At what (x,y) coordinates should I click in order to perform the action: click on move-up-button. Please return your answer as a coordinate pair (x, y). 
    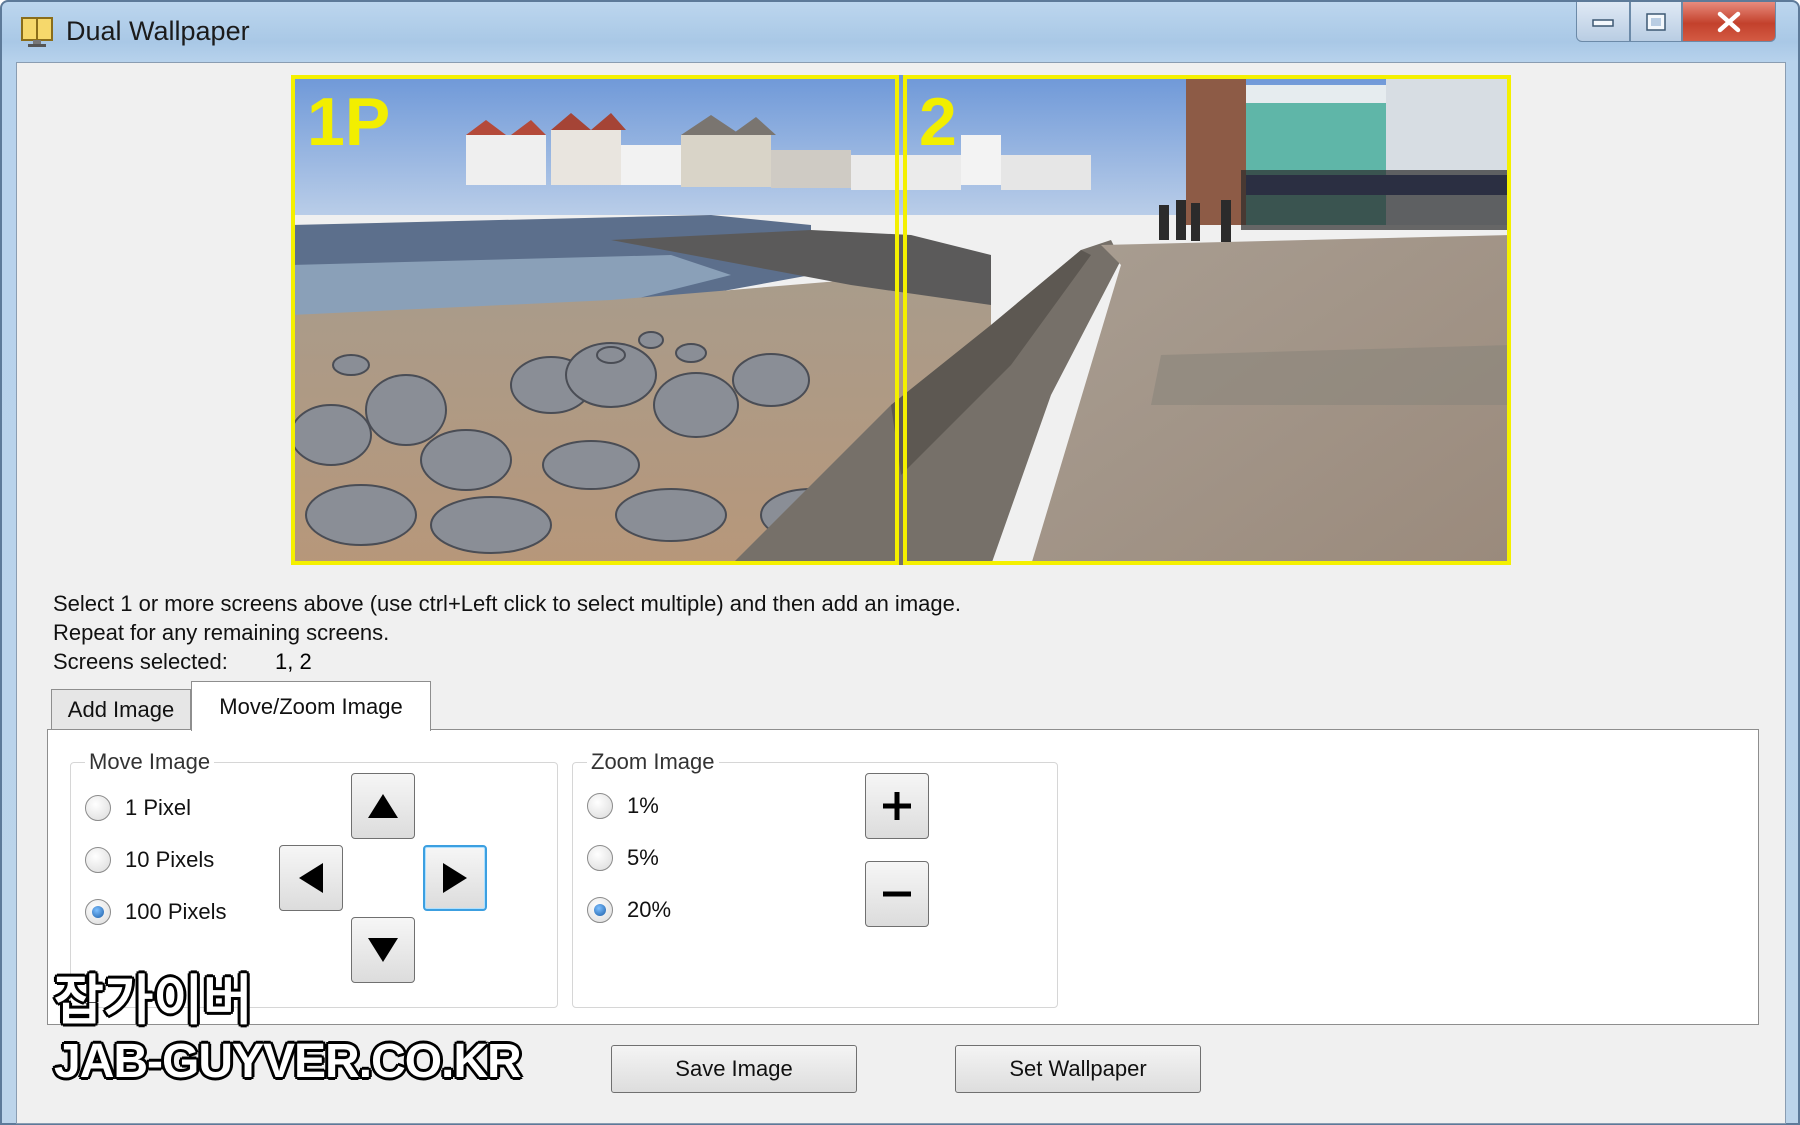
    Looking at the image, I should click on (383, 806).